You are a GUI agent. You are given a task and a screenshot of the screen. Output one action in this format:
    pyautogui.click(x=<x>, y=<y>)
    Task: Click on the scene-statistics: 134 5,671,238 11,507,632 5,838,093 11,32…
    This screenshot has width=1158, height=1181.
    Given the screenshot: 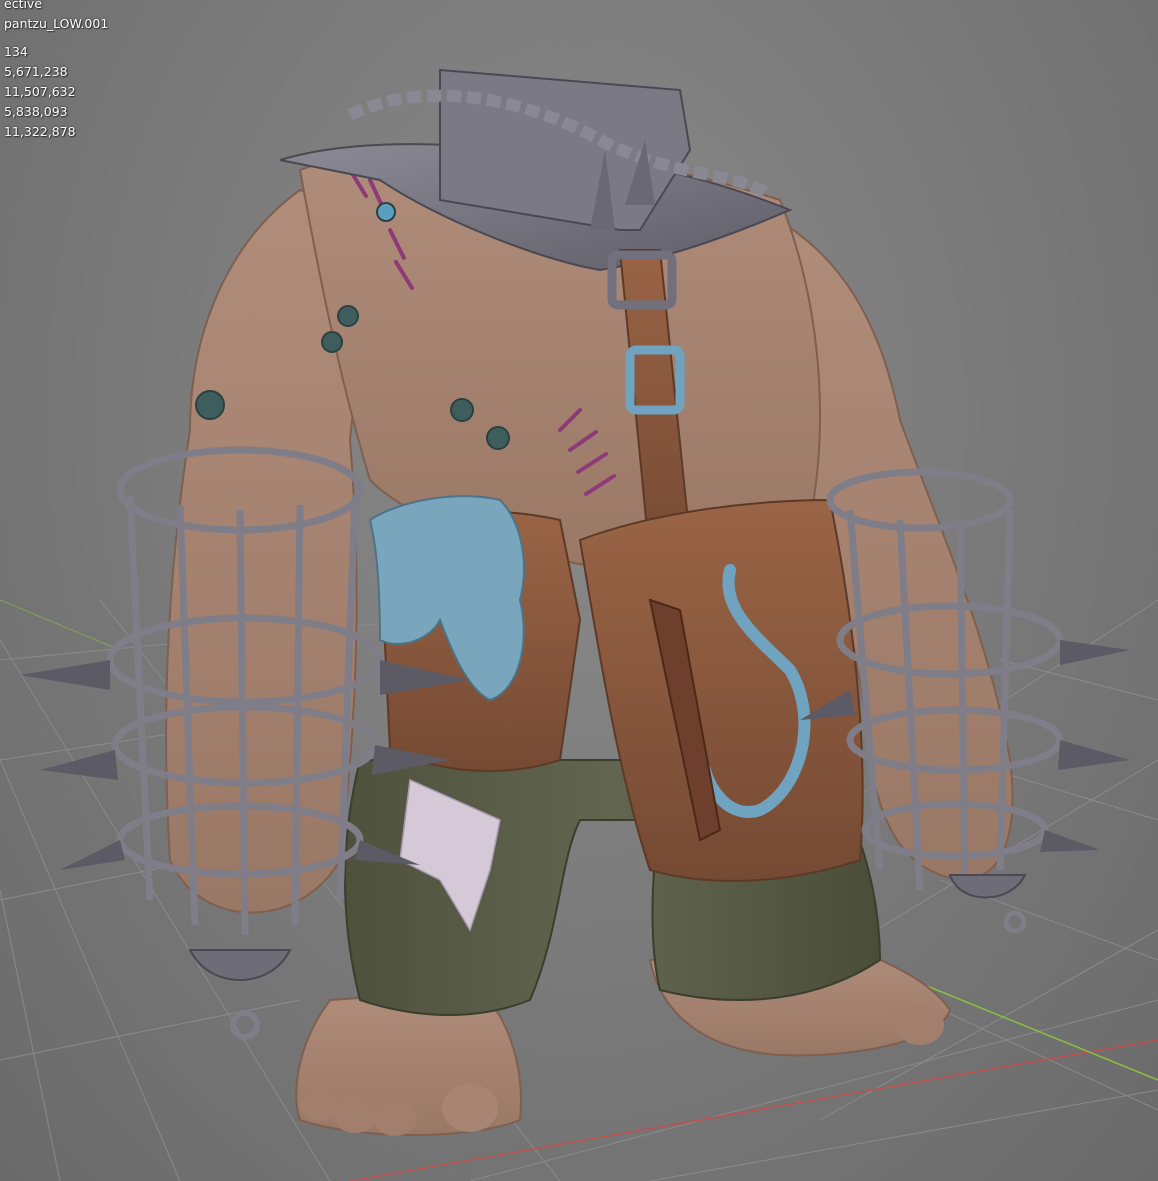 What is the action you would take?
    pyautogui.click(x=56, y=92)
    